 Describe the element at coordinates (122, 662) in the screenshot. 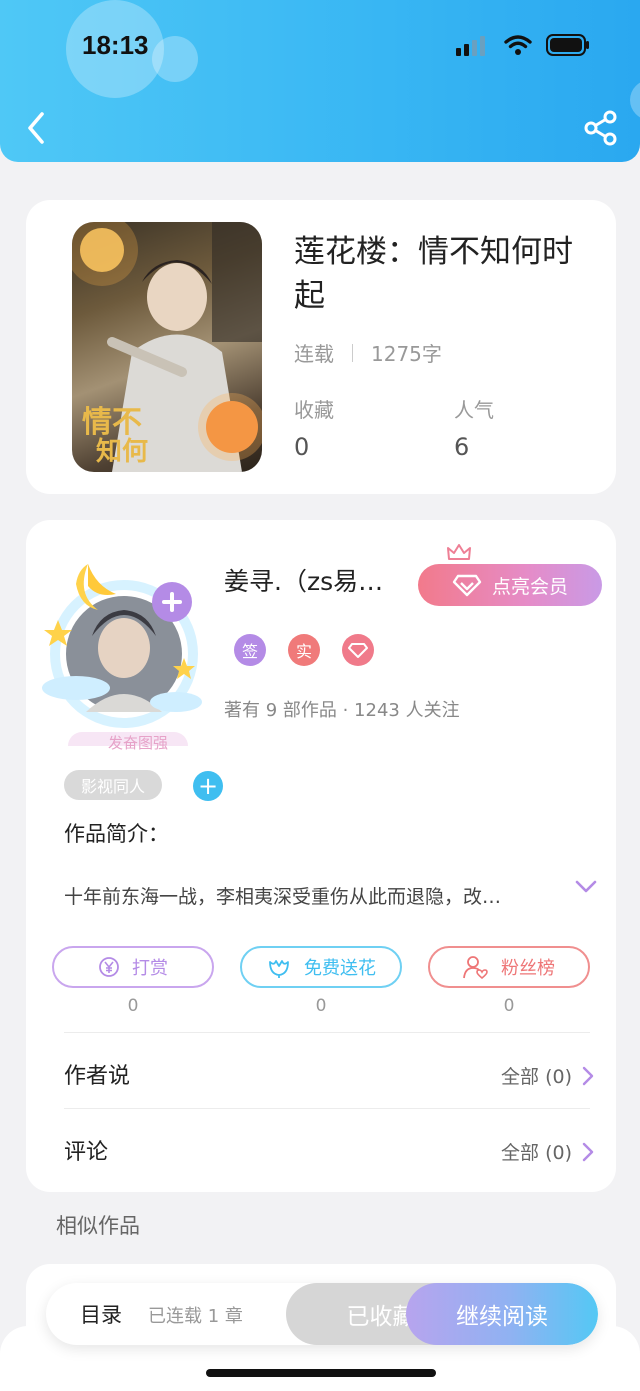

I see `avatar-frame` at that location.